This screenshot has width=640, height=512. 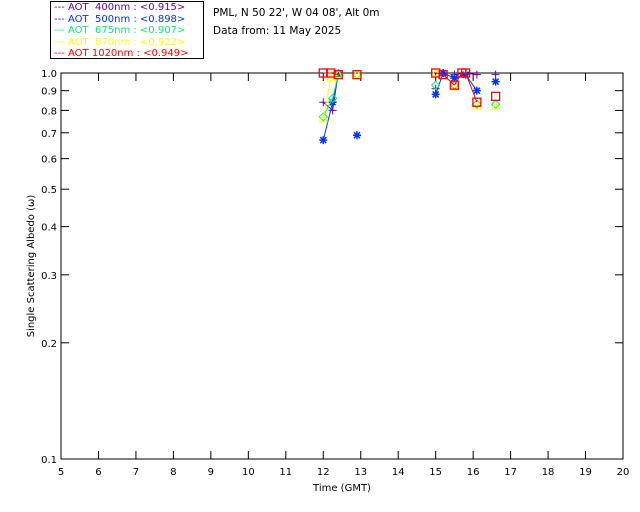 What do you see at coordinates (585, 472) in the screenshot?
I see `x-tick-label: 19` at bounding box center [585, 472].